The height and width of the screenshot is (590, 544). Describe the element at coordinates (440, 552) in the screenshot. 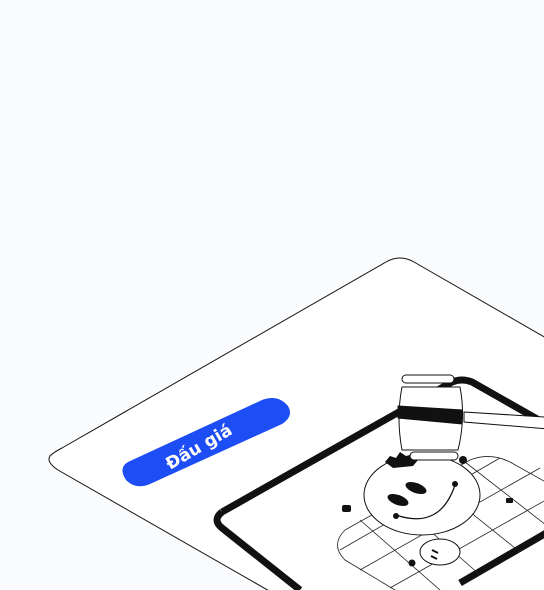

I see `small-smiley-icon` at that location.